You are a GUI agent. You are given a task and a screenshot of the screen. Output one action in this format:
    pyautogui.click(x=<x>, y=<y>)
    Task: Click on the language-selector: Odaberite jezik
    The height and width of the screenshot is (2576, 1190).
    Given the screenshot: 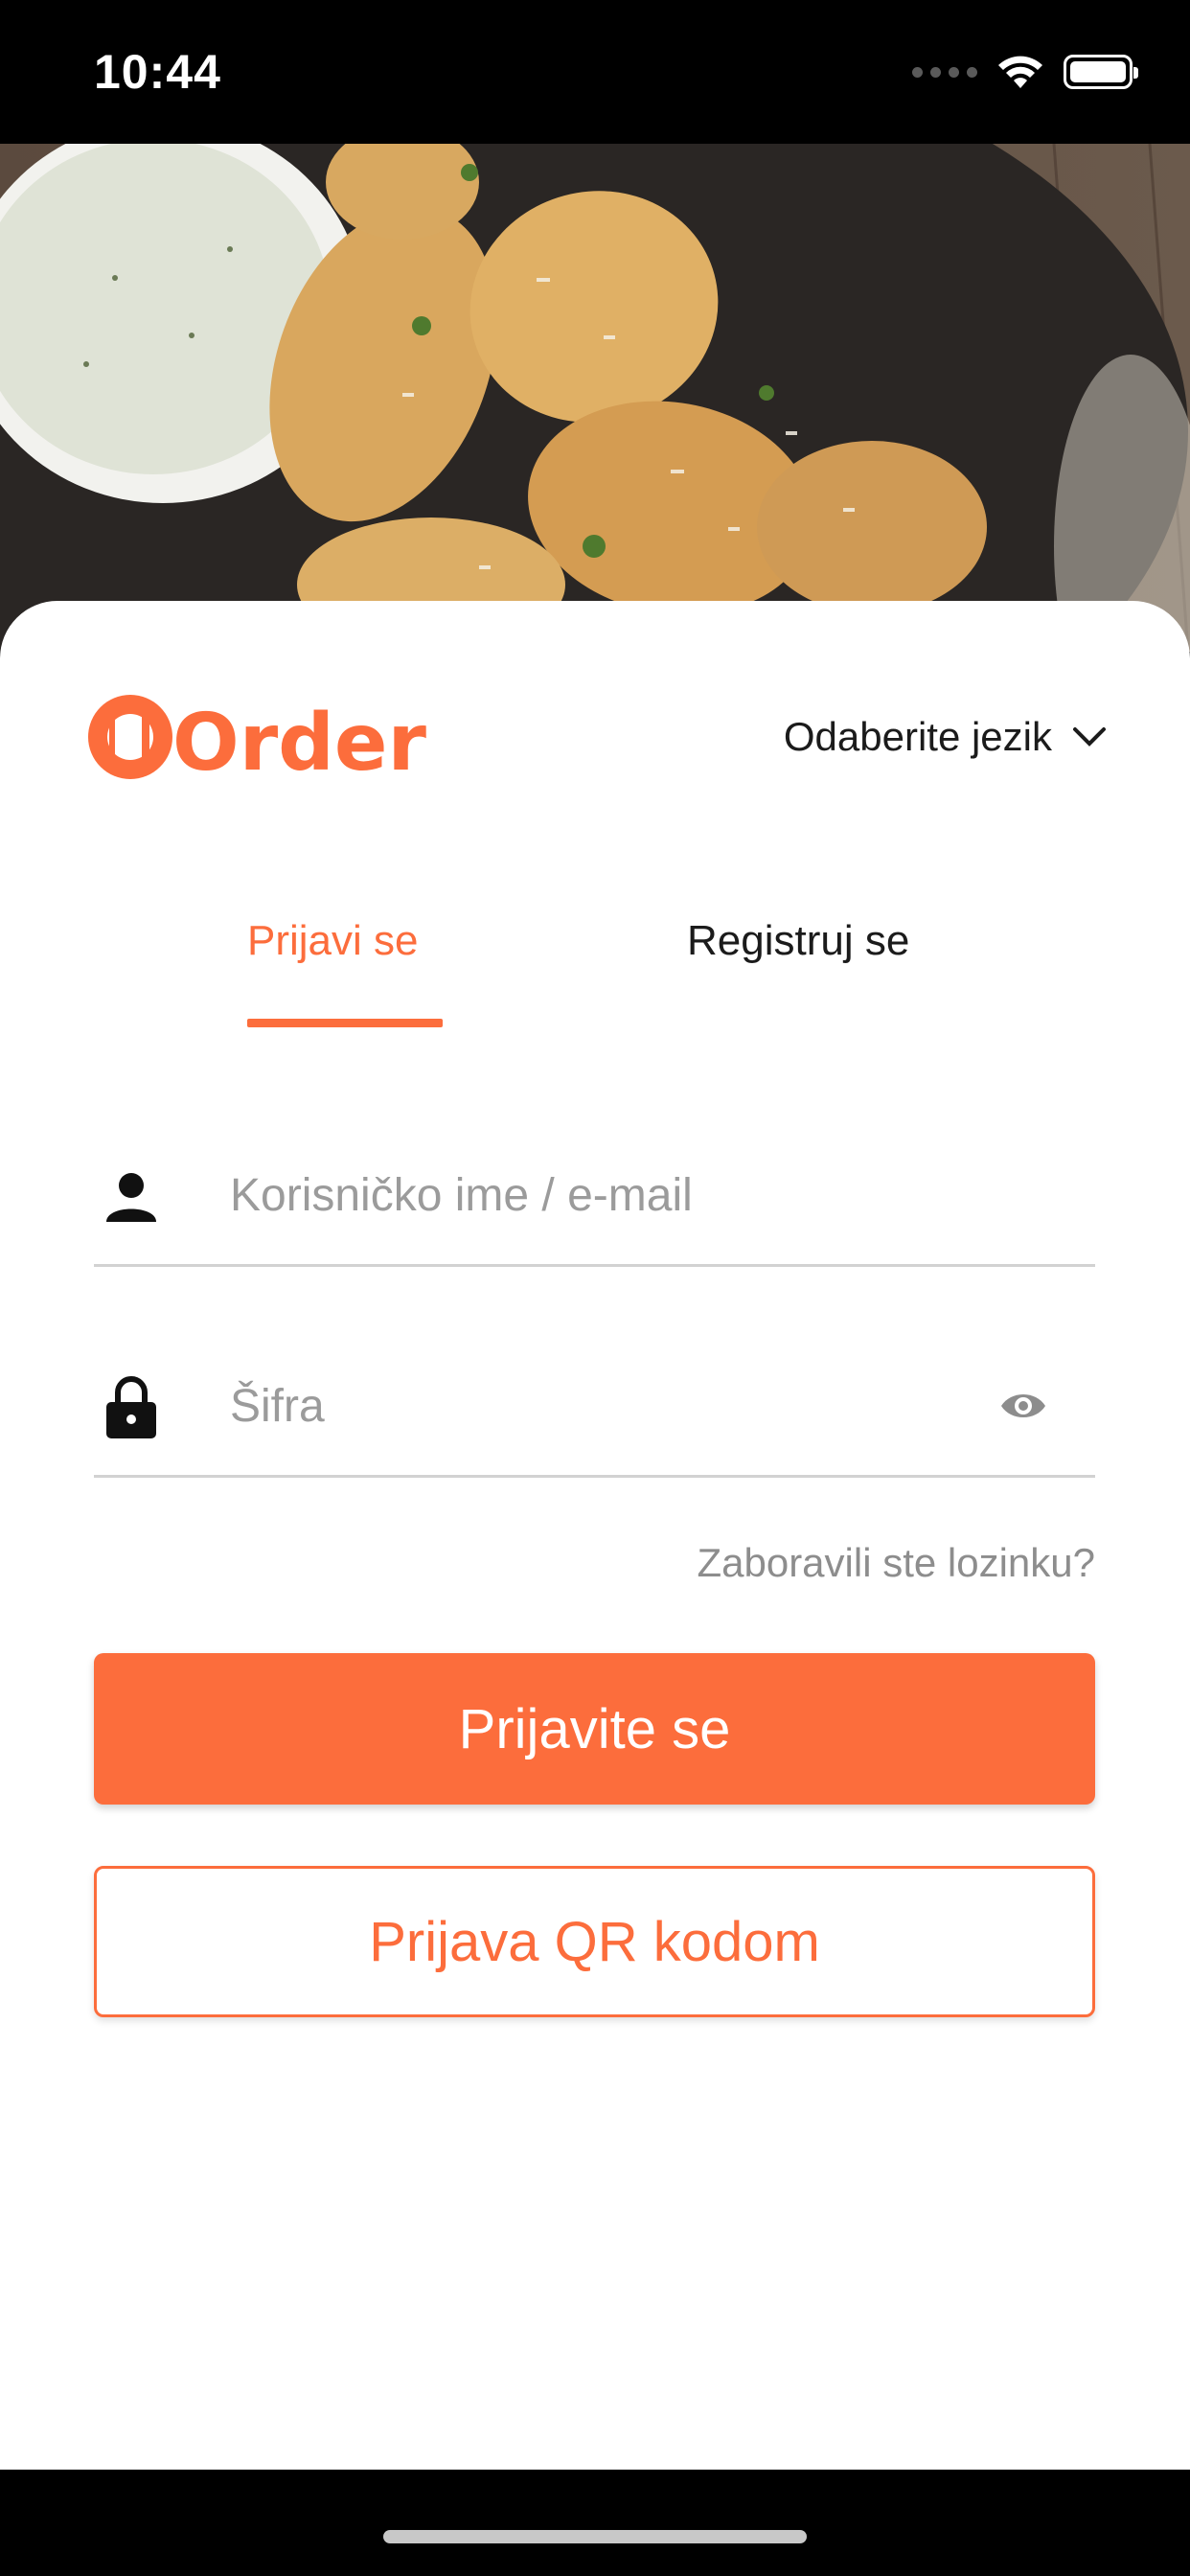 What is the action you would take?
    pyautogui.click(x=946, y=737)
    